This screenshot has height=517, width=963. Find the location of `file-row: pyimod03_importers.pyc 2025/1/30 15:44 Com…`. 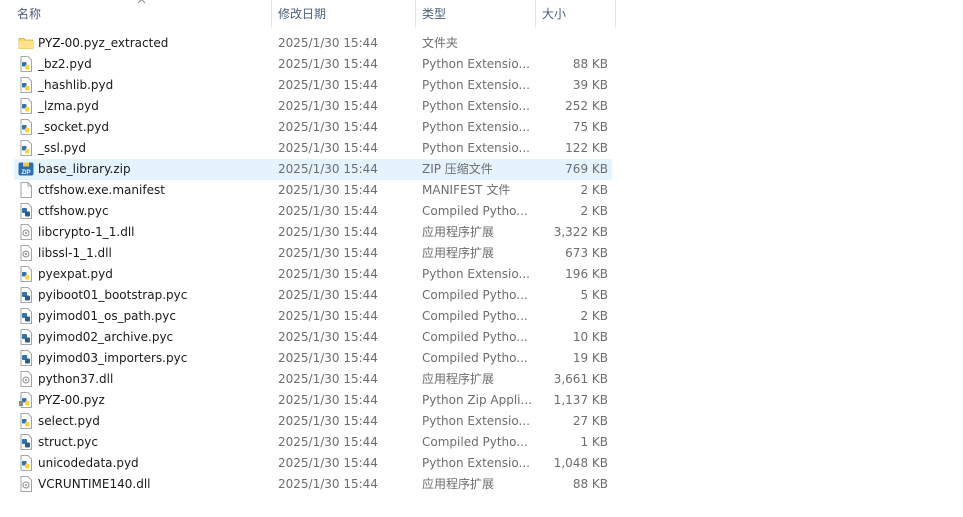

file-row: pyimod03_importers.pyc 2025/1/30 15:44 Com… is located at coordinates (313, 358).